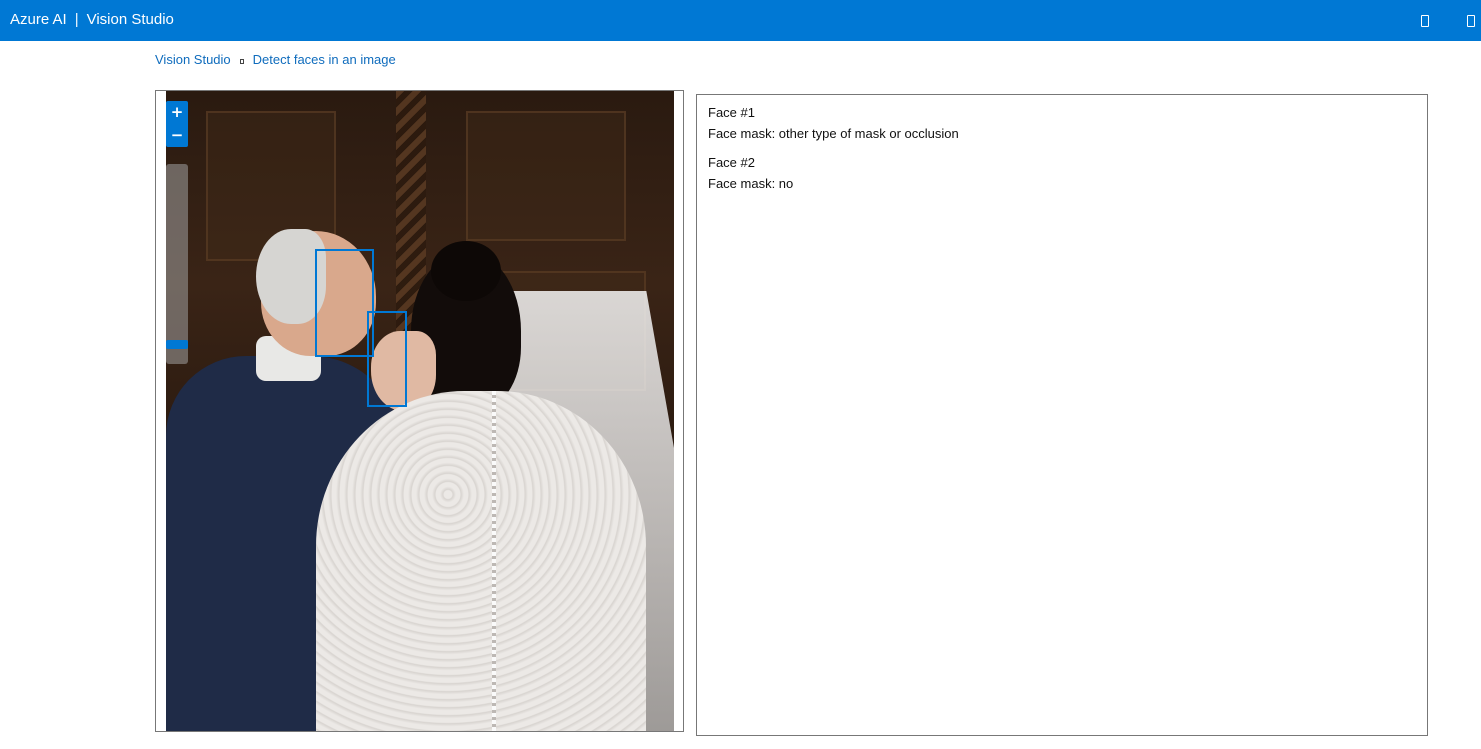 The width and height of the screenshot is (1481, 749). Describe the element at coordinates (177, 135) in the screenshot. I see `zoom-out-button: −` at that location.